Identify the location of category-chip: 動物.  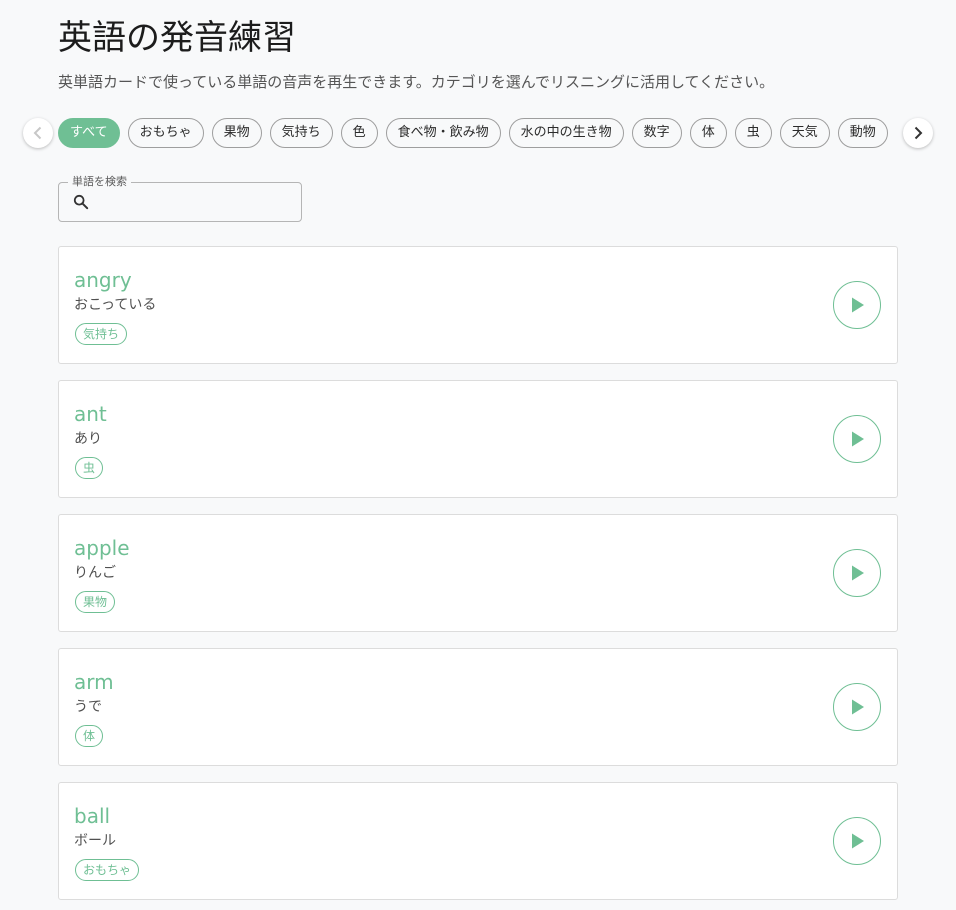
(862, 133).